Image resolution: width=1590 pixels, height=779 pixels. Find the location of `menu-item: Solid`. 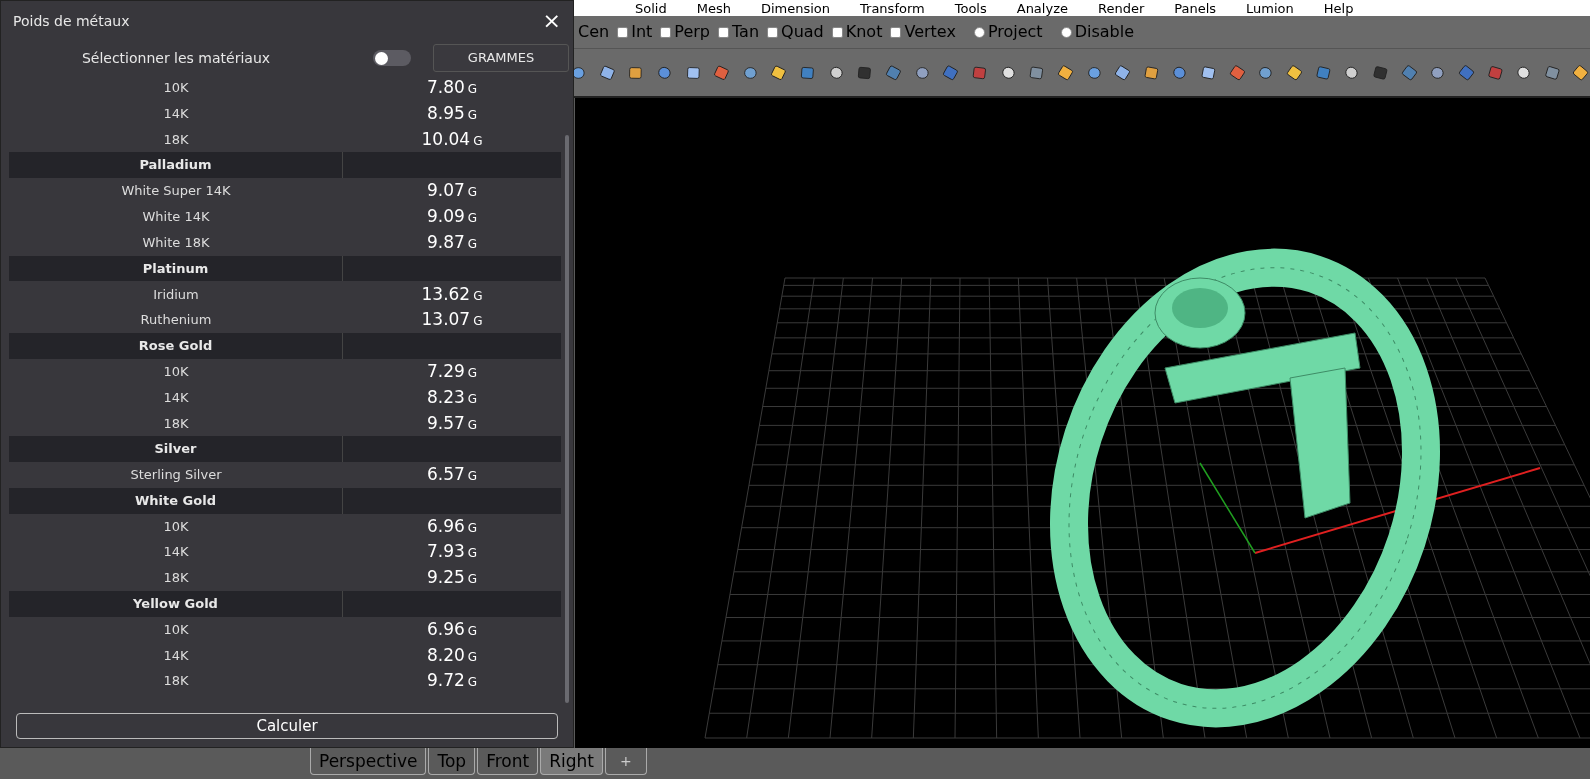

menu-item: Solid is located at coordinates (651, 8).